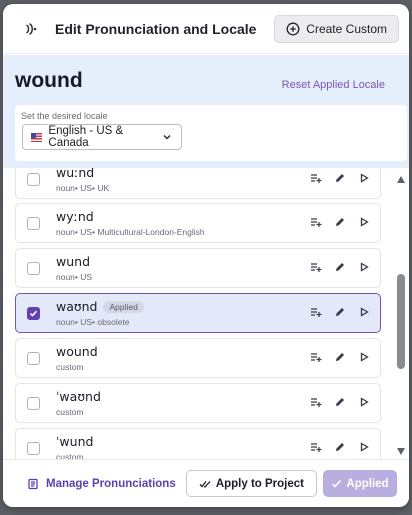 This screenshot has height=515, width=412. What do you see at coordinates (49, 80) in the screenshot?
I see `word-title: wound` at bounding box center [49, 80].